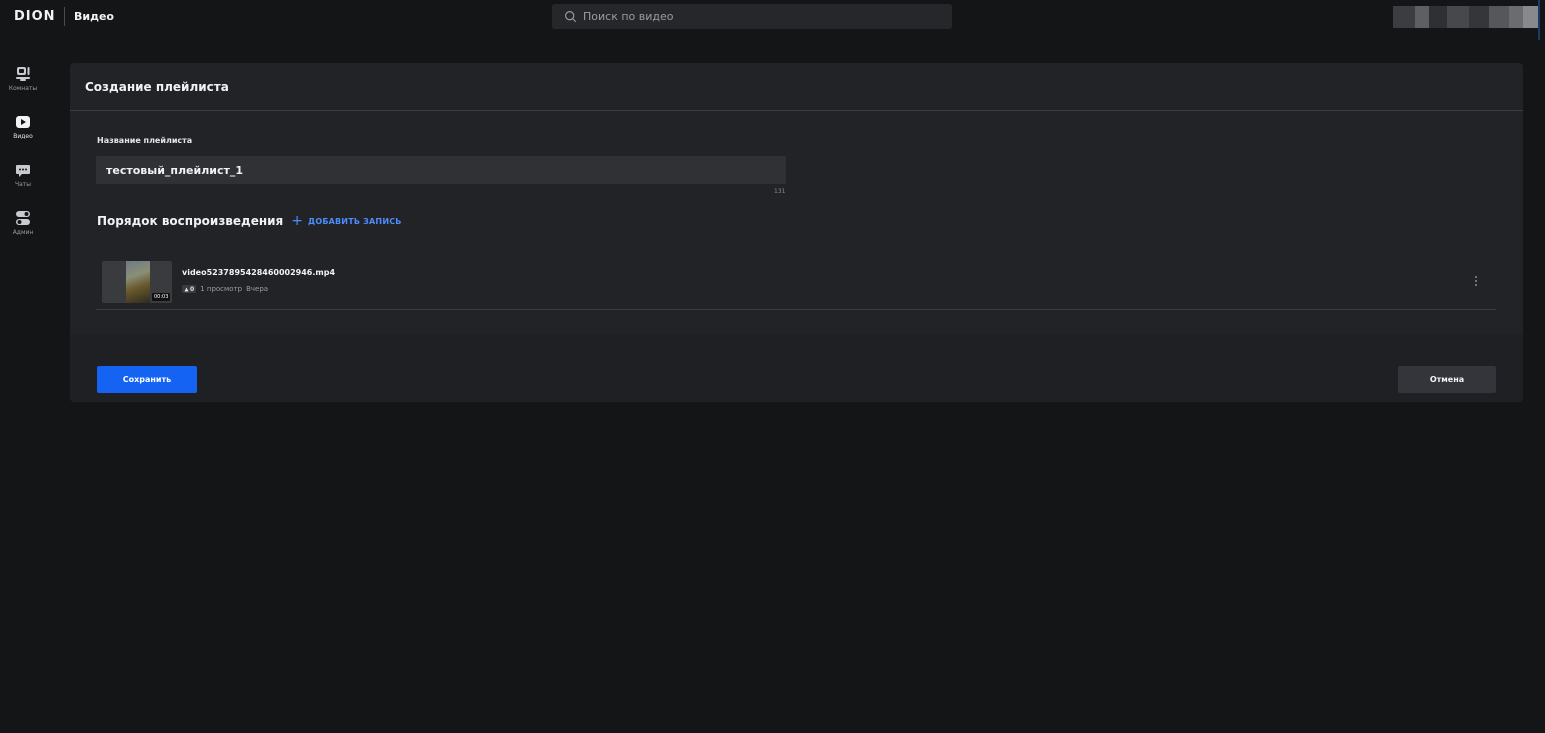 Image resolution: width=1545 pixels, height=733 pixels. What do you see at coordinates (23, 171) in the screenshot?
I see `chats-icon` at bounding box center [23, 171].